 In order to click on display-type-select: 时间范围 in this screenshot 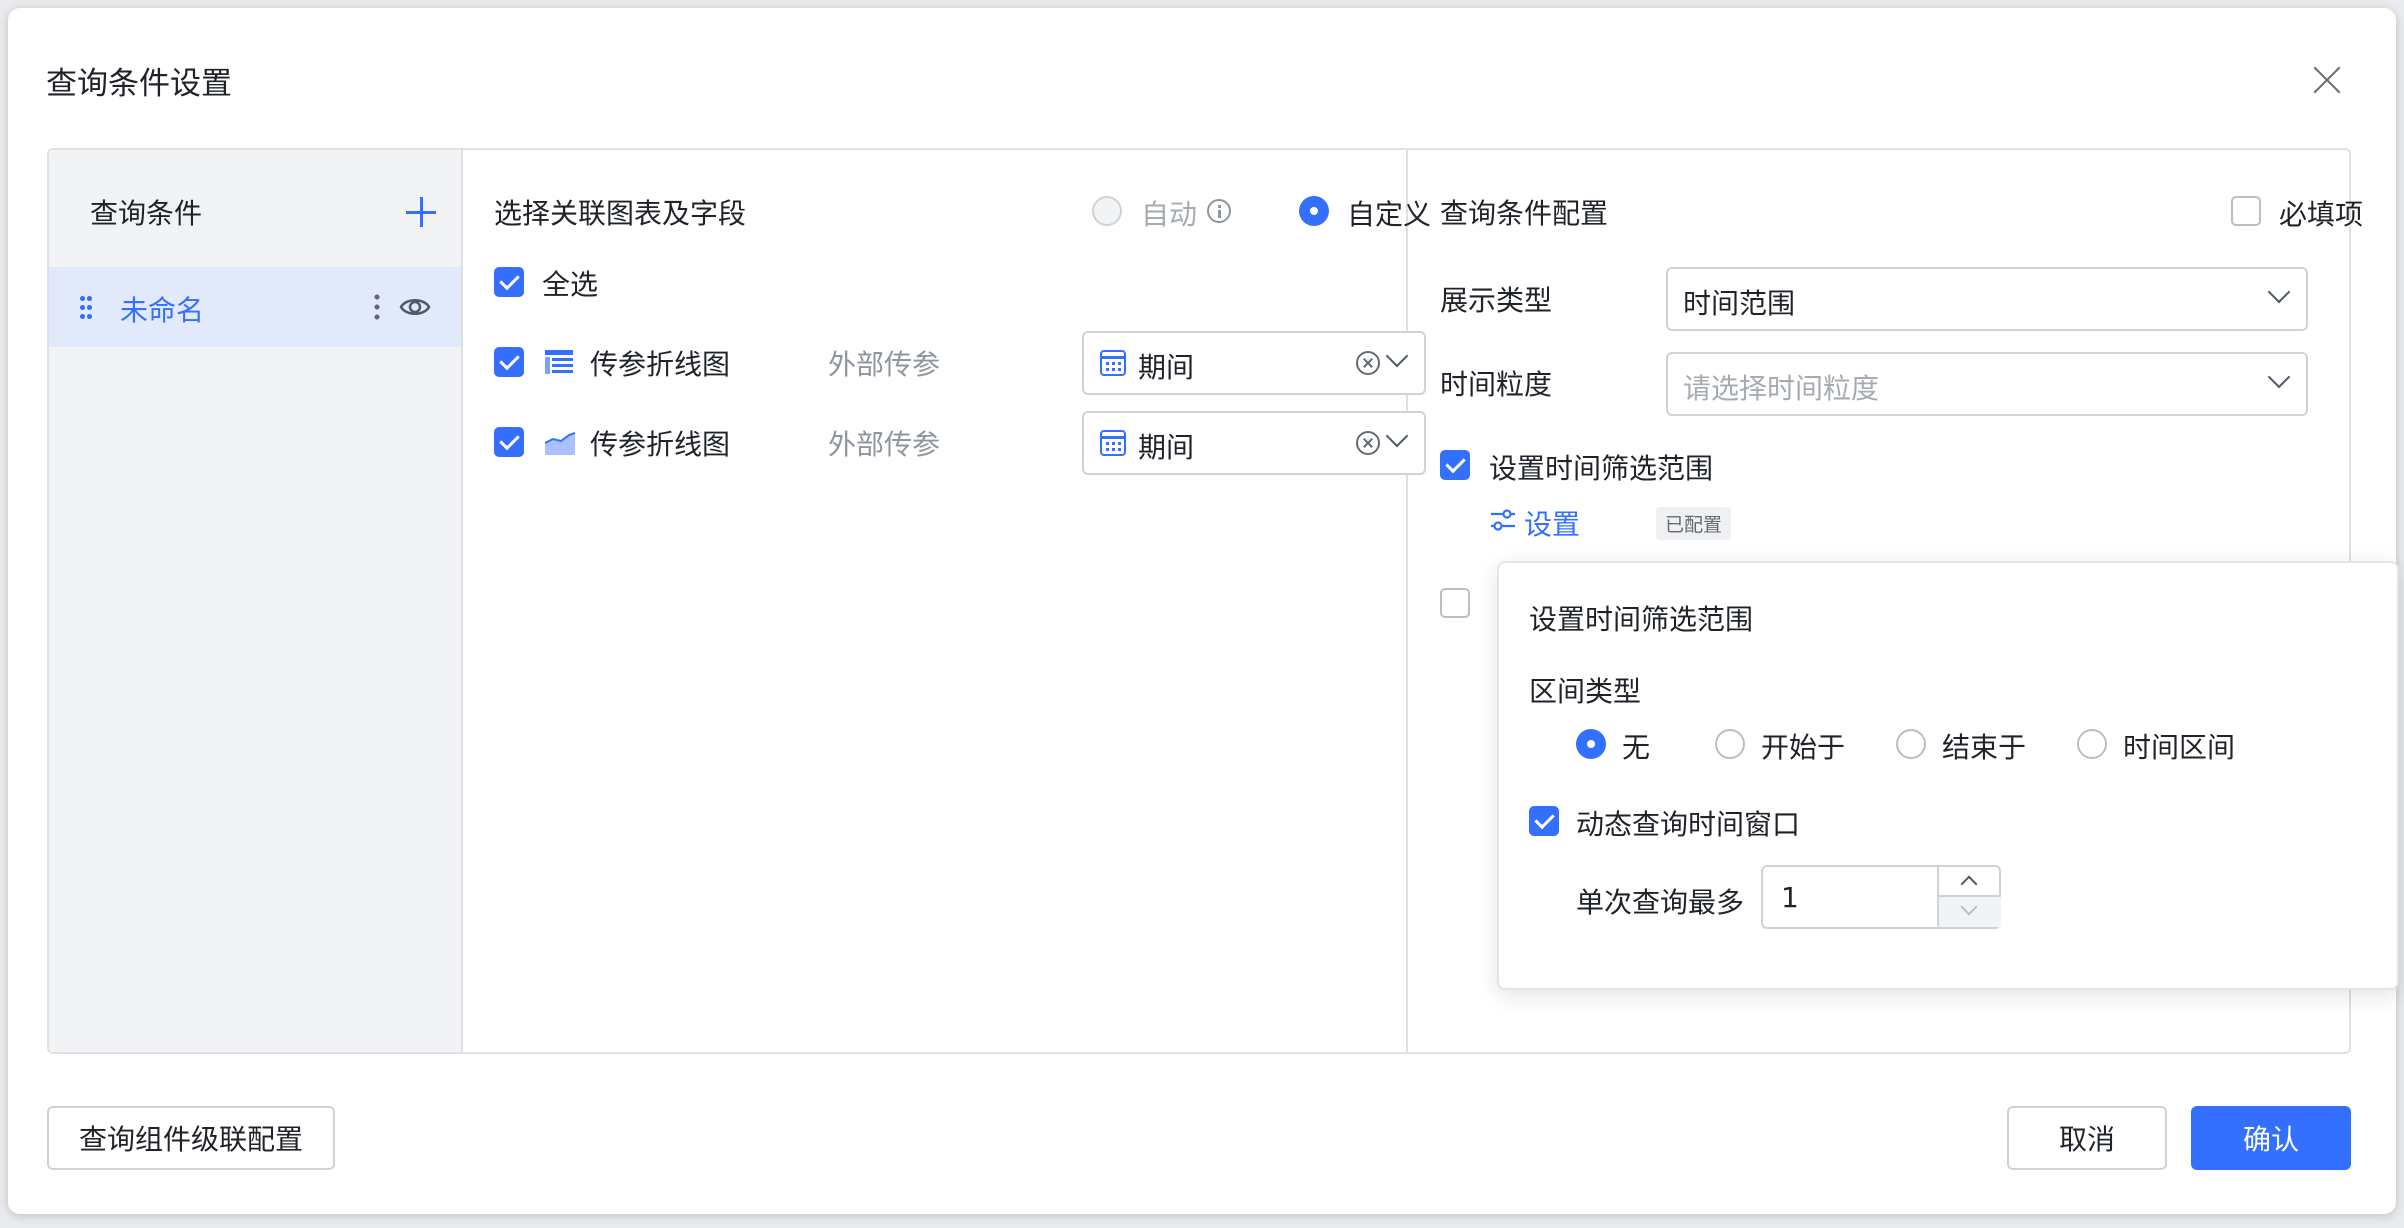, I will do `click(1987, 299)`.